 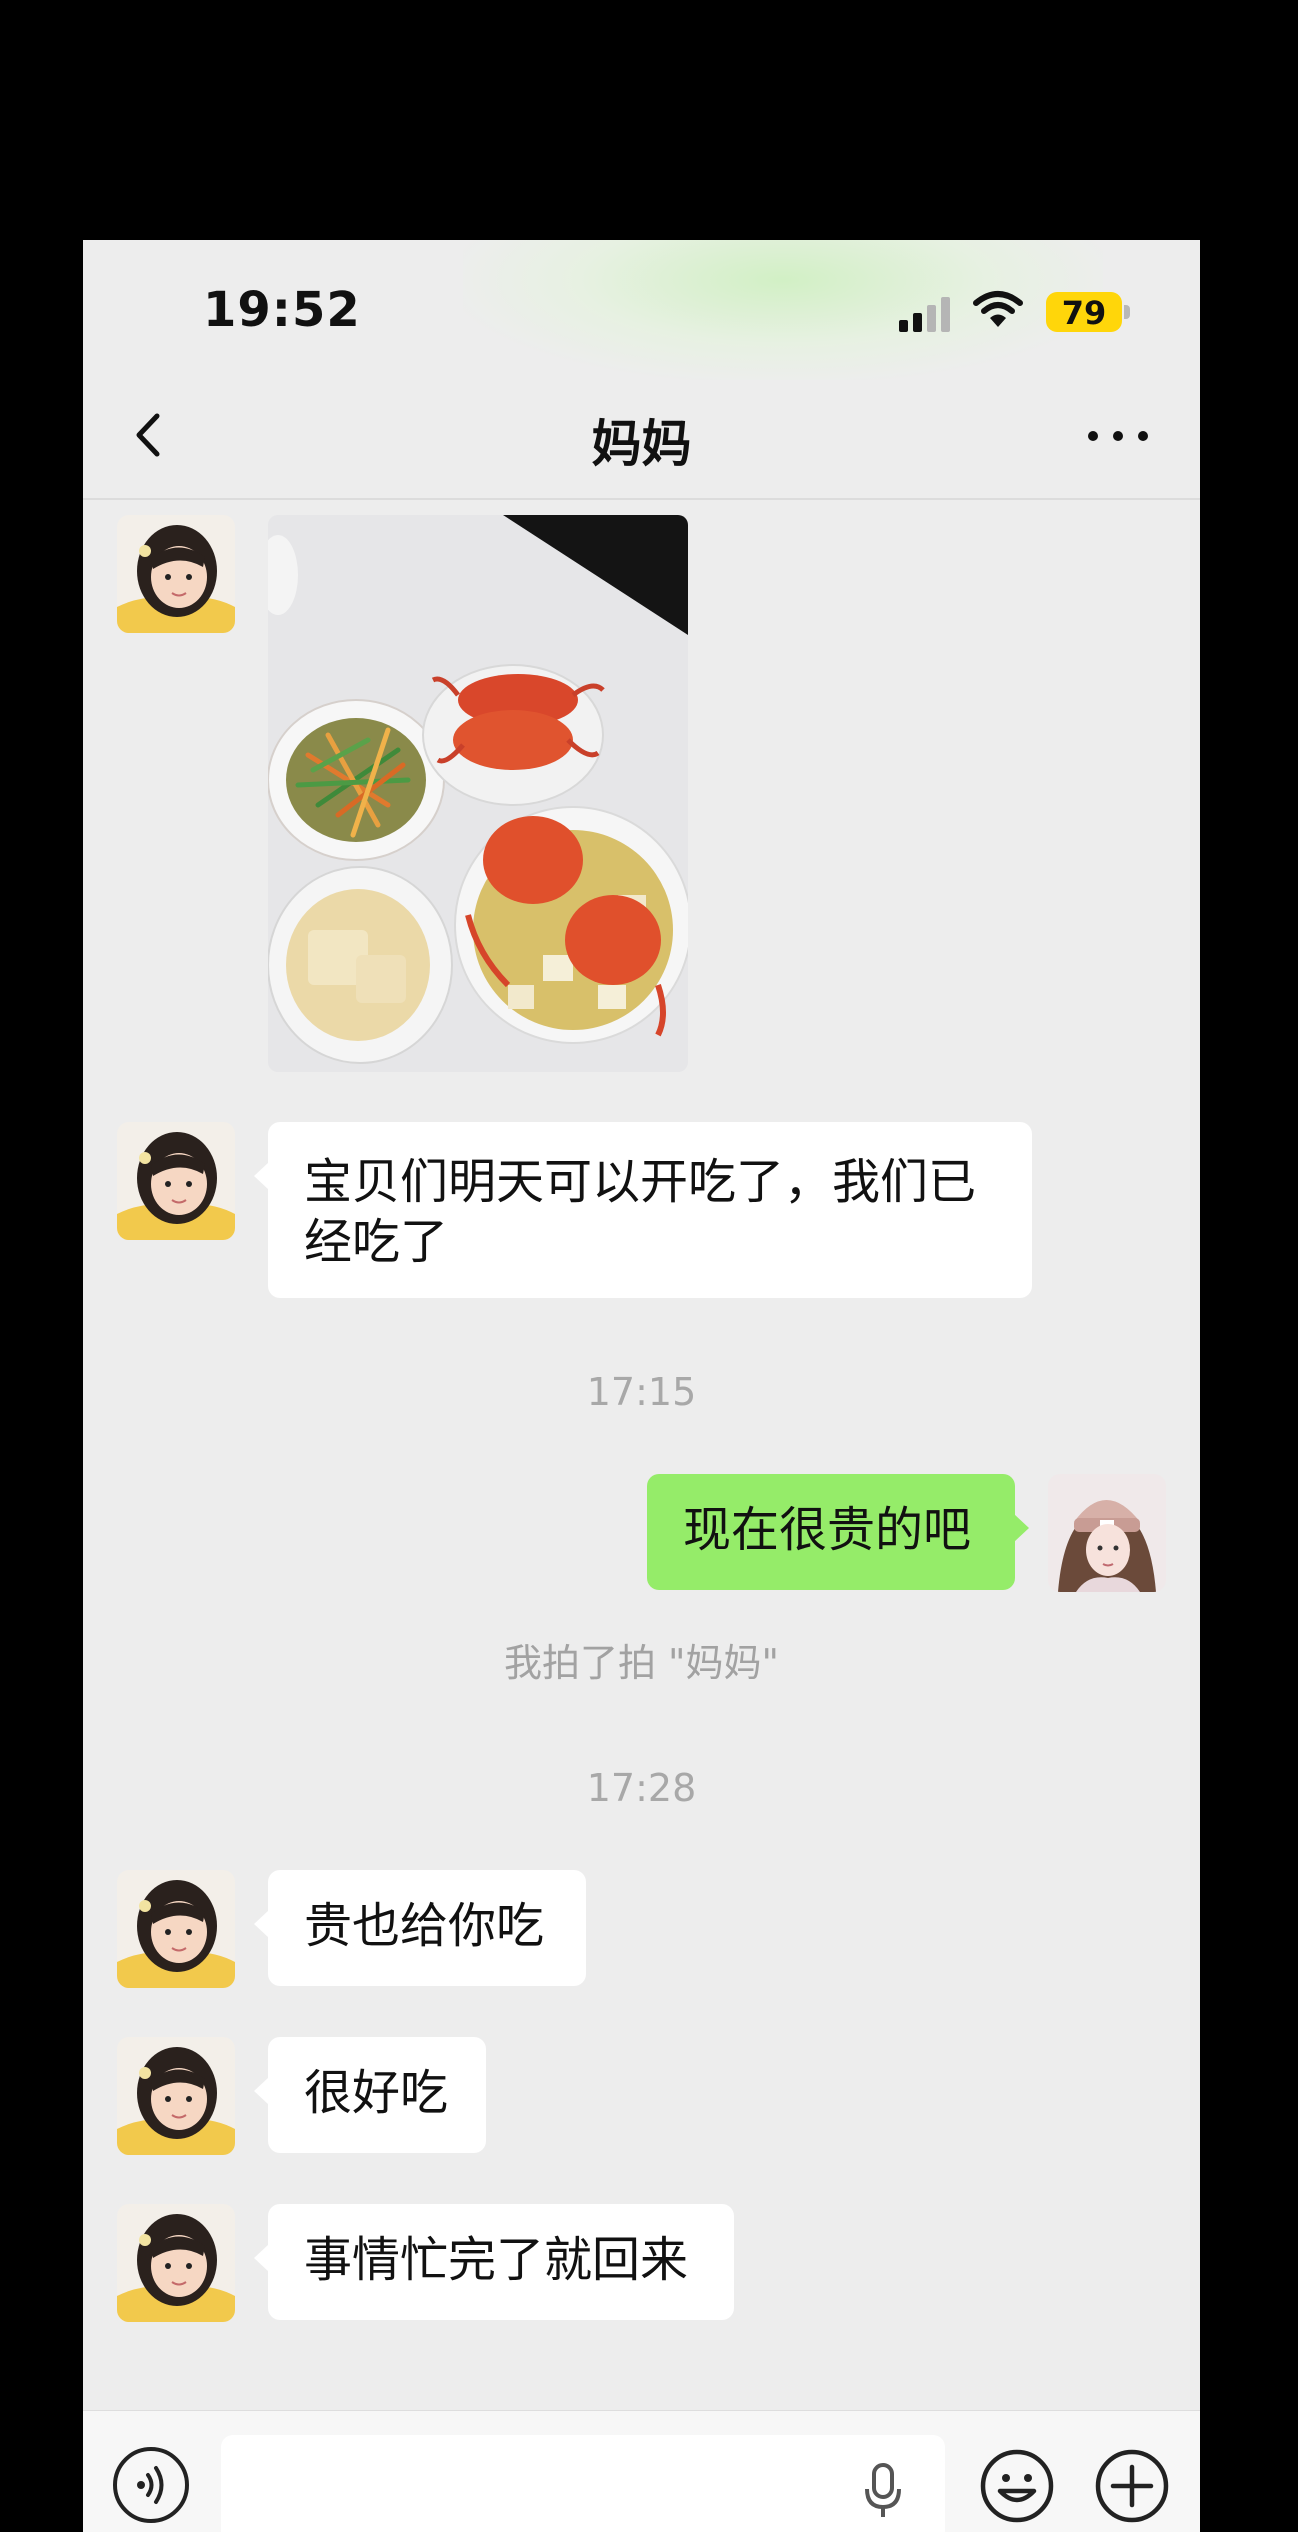 I want to click on timestamp: 17:28, so click(x=641, y=1788).